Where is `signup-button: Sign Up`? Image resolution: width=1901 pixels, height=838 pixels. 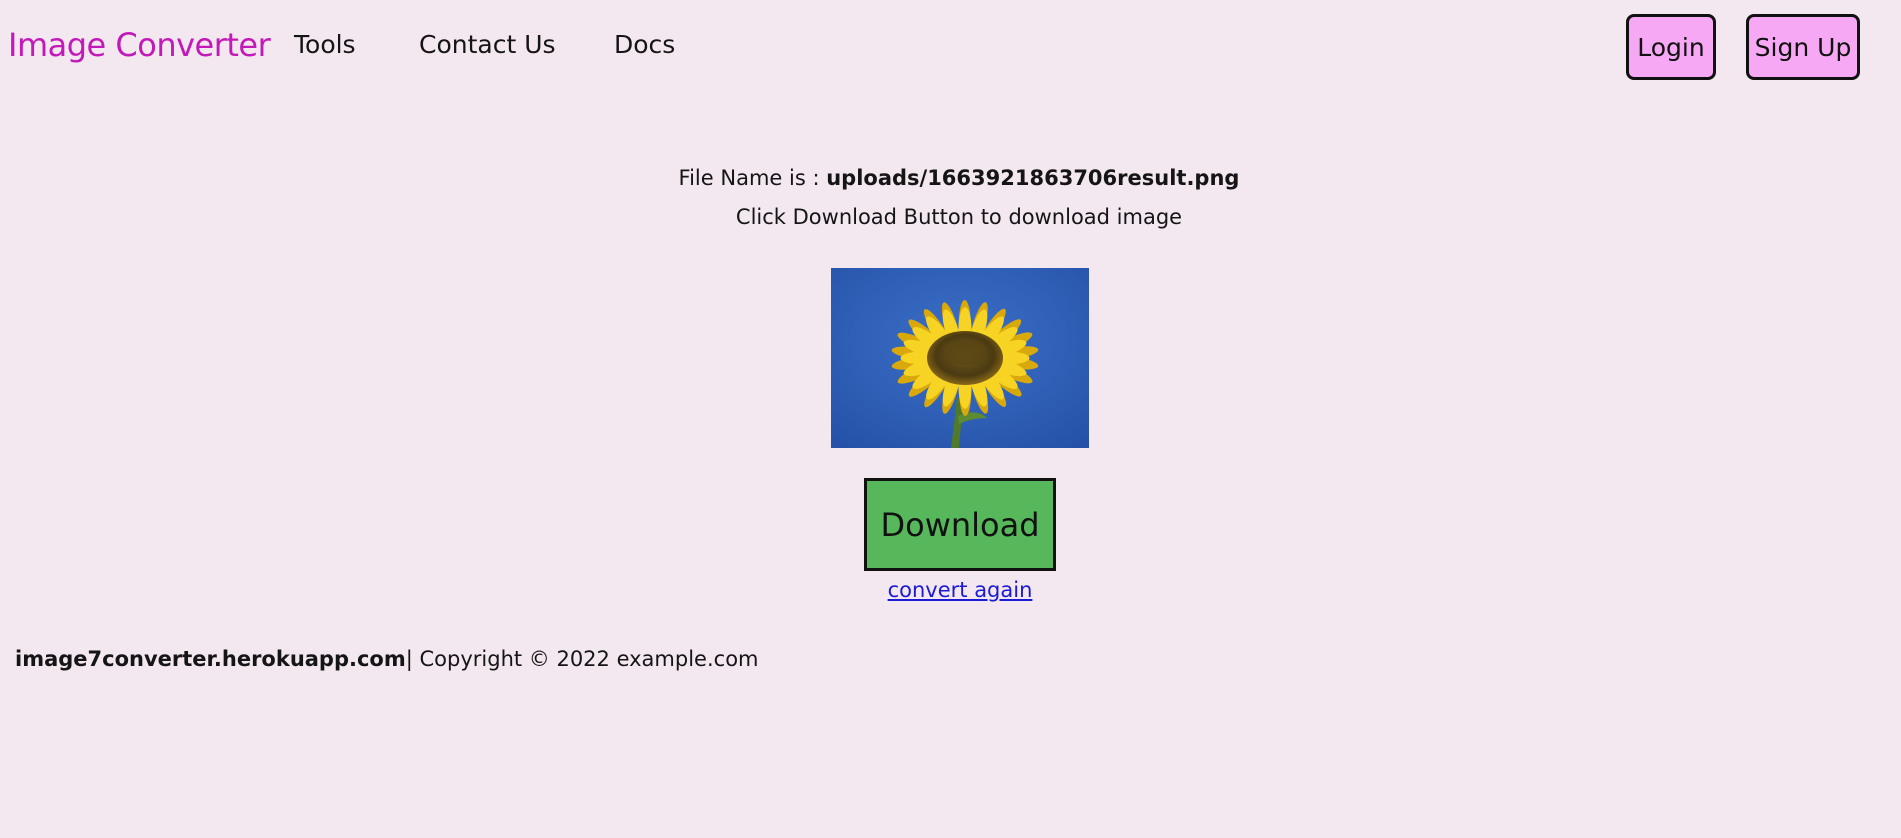 signup-button: Sign Up is located at coordinates (1803, 47).